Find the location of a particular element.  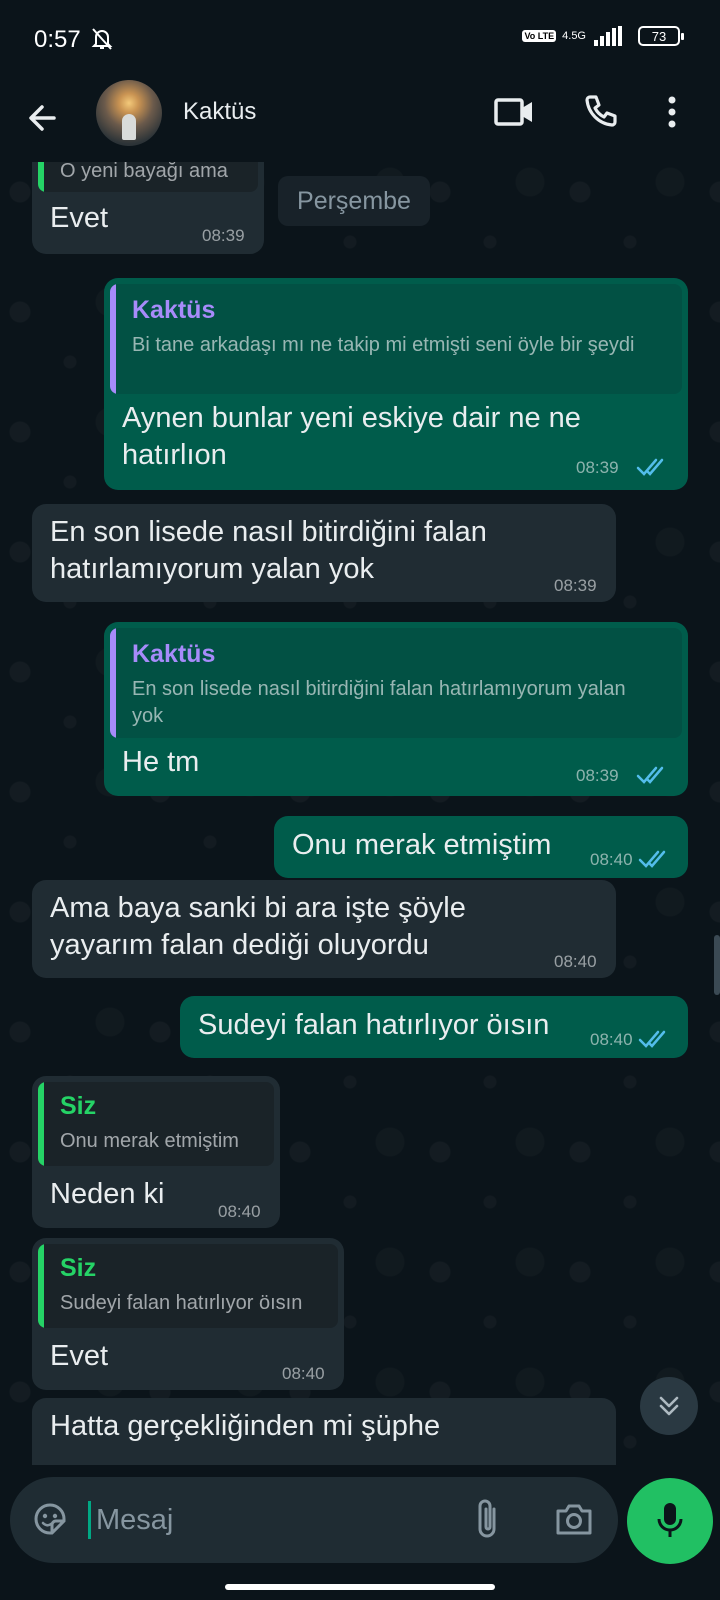

quoted-text: Sudeyi falan hatırlıyor öısın is located at coordinates (181, 1303).